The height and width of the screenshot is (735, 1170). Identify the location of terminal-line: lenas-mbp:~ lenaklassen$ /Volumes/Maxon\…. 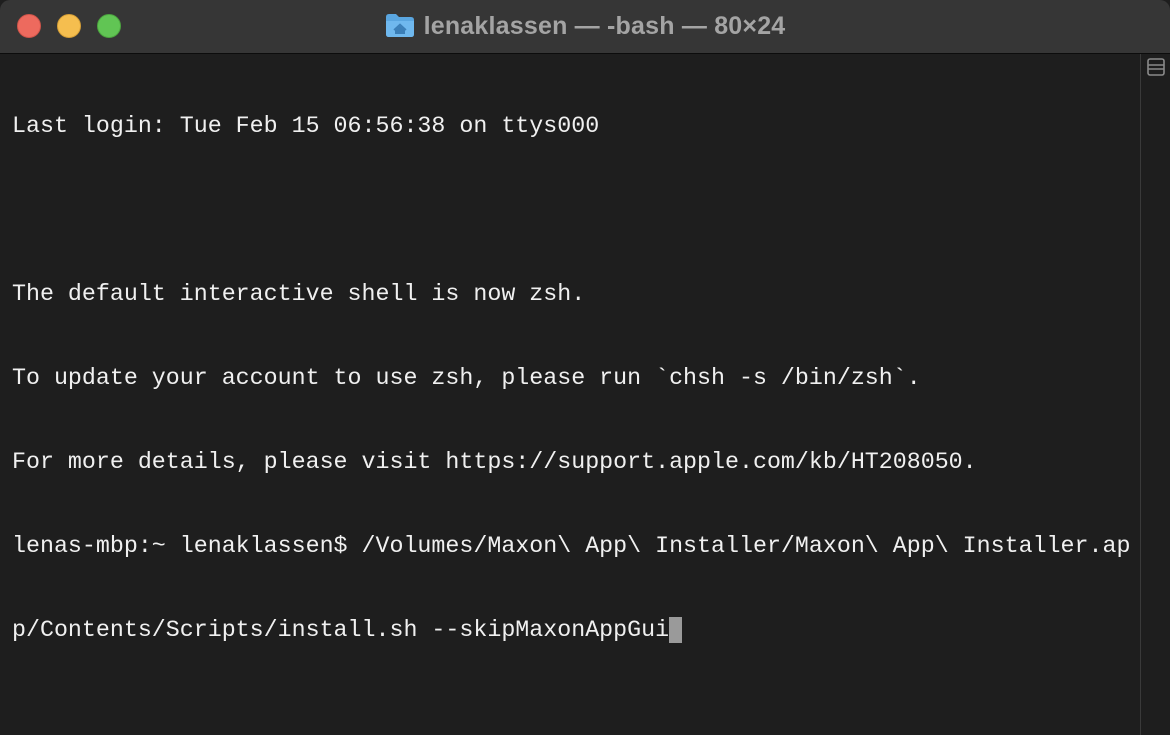
(571, 546).